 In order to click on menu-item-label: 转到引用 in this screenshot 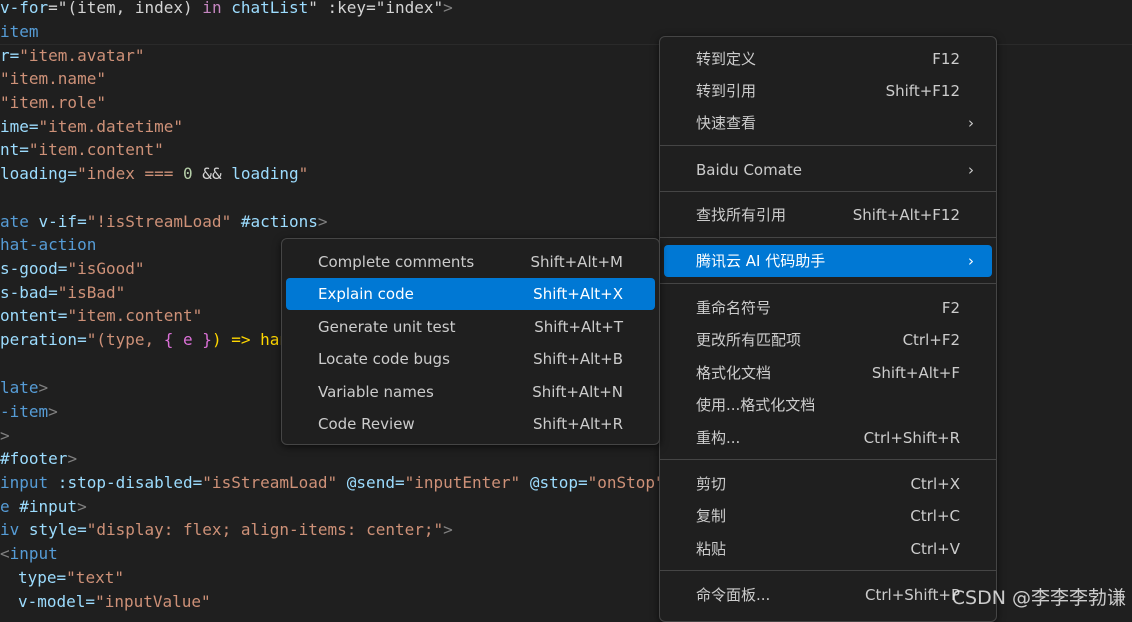, I will do `click(726, 91)`.